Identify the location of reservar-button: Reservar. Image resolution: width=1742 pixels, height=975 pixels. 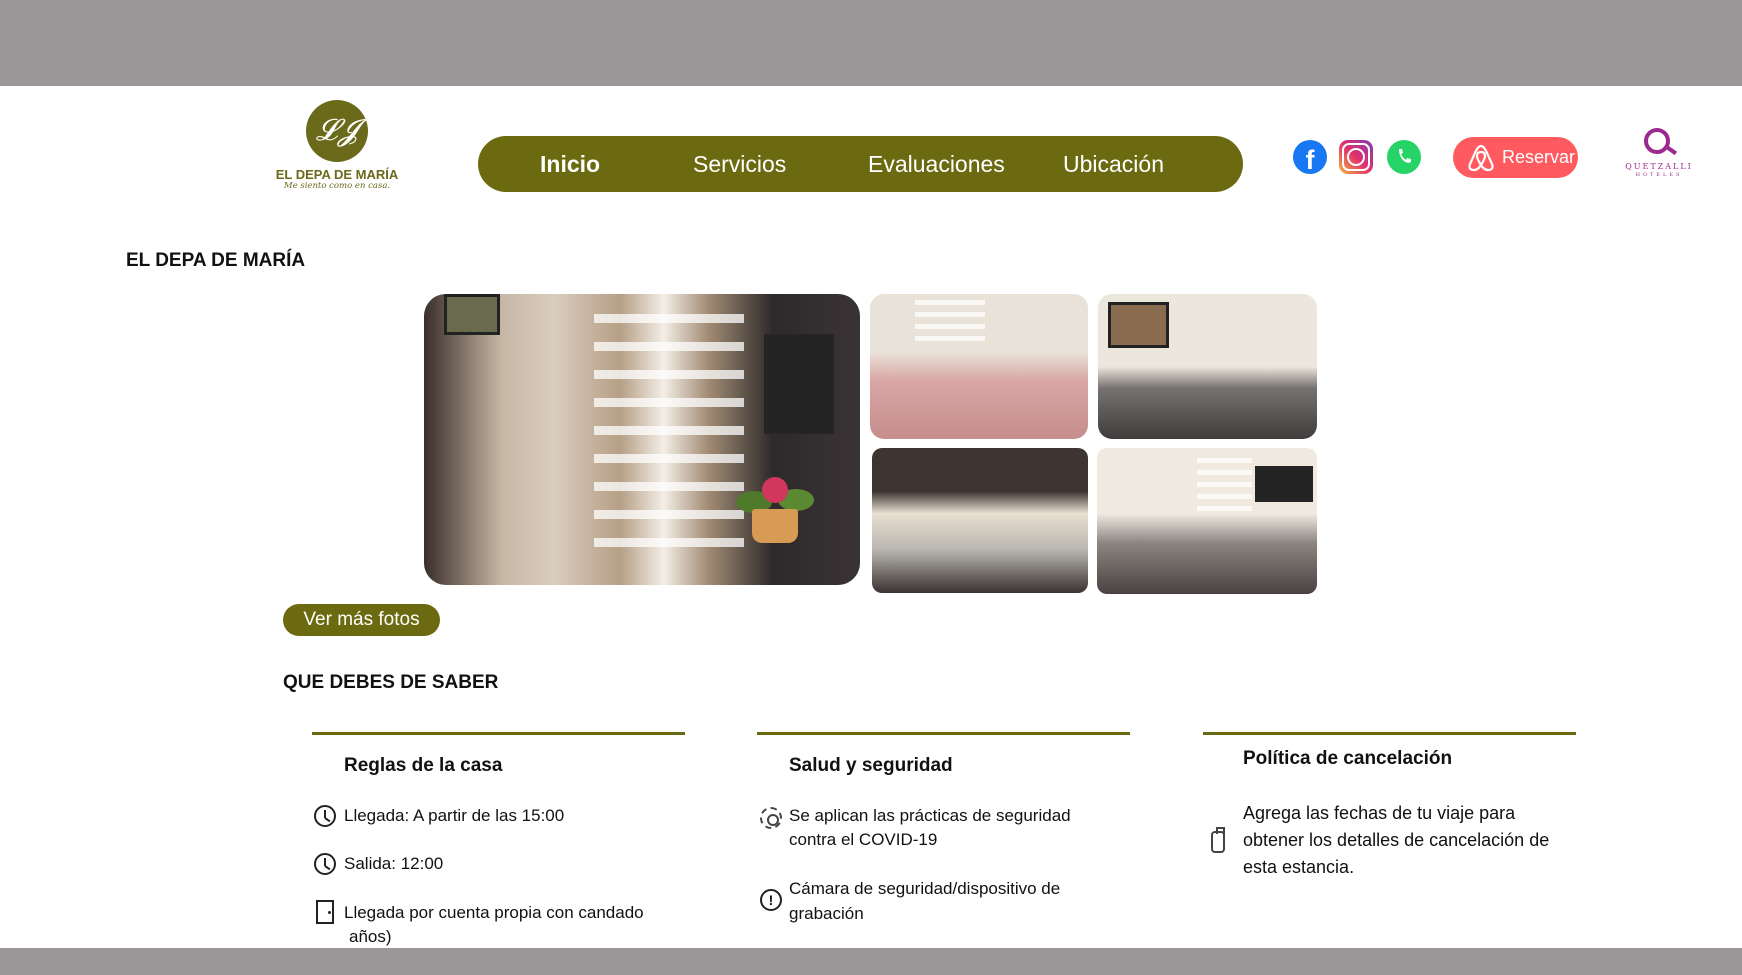
(1515, 157).